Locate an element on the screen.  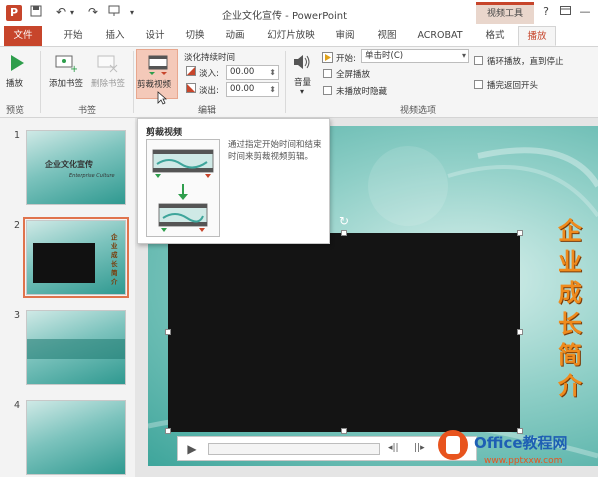
video-controls: ▶ ◂|| ||▸ ◀) is located at coordinates (327, 448).